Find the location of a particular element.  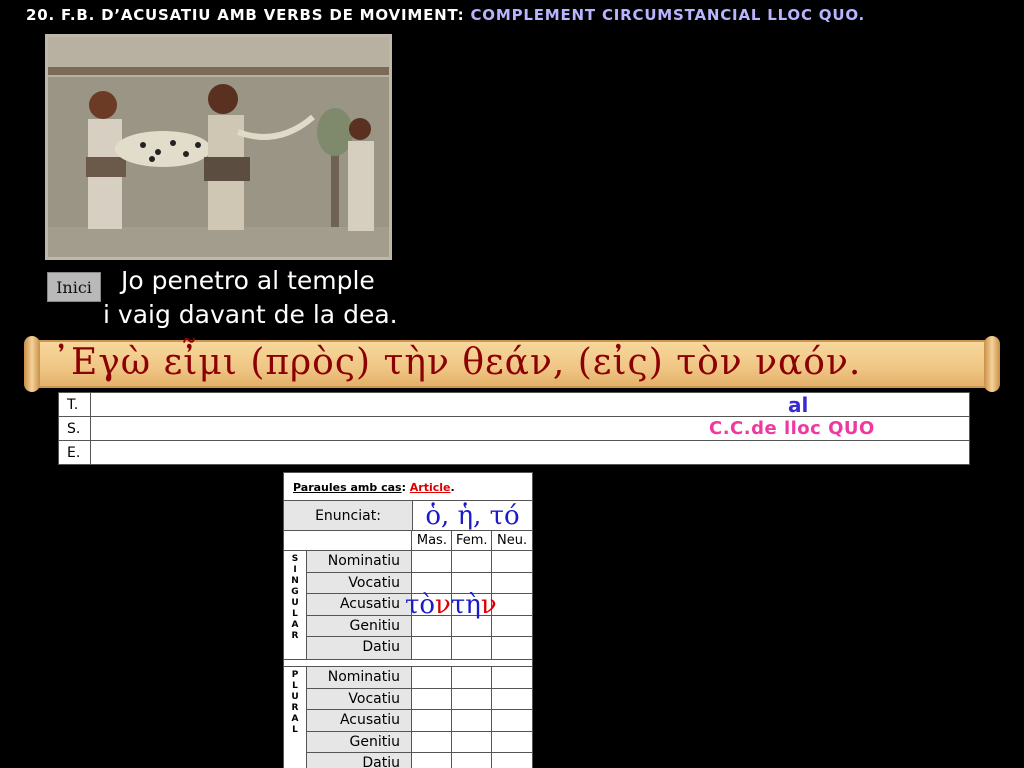

acusatiu-mas-stem: τὸ is located at coordinates (420, 605).